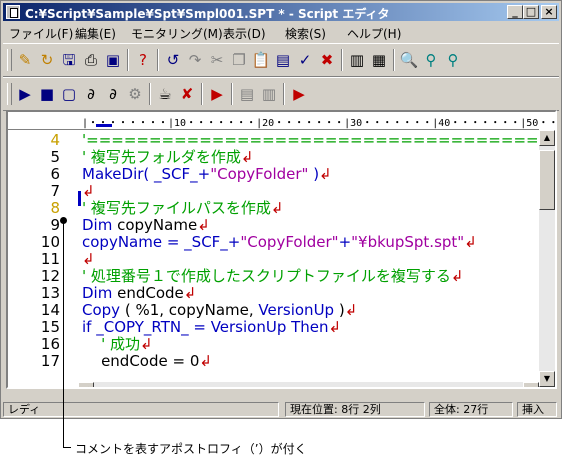  I want to click on code-line: ' 複写先フォルダを作成↲, so click(167, 157).